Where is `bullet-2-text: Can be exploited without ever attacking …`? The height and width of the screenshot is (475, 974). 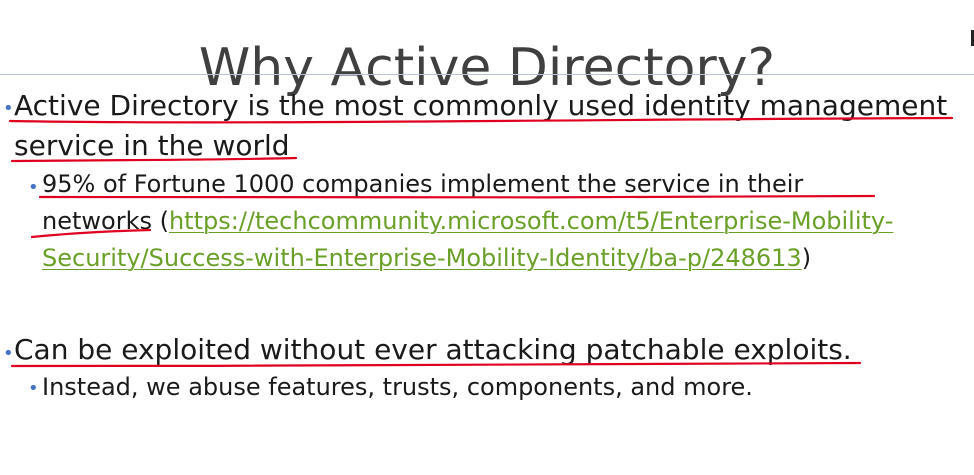
bullet-2-text: Can be exploited without ever attacking … is located at coordinates (433, 349).